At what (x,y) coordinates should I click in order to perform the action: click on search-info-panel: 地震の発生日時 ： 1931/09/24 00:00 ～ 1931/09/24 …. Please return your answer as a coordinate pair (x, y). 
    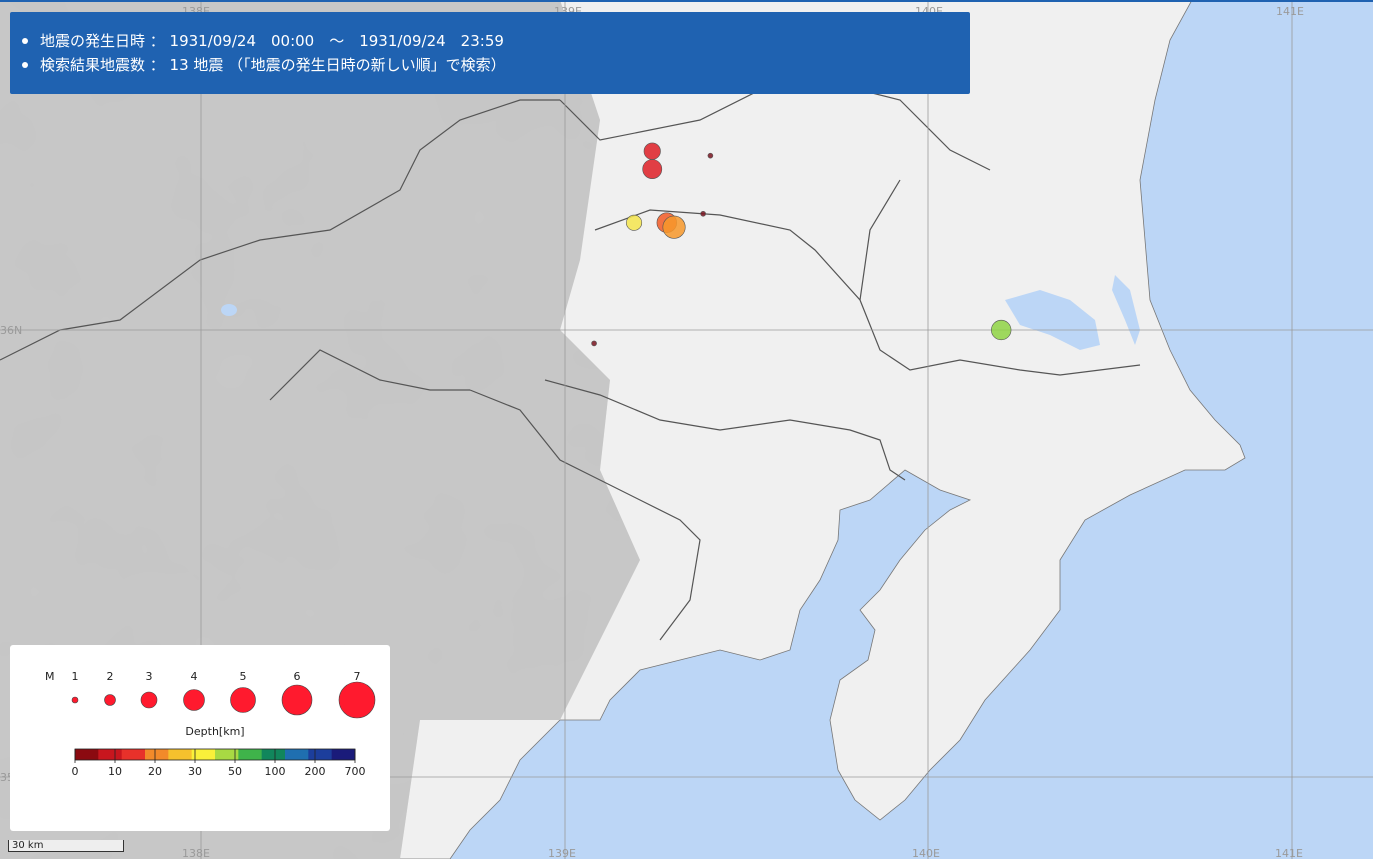
    Looking at the image, I should click on (490, 53).